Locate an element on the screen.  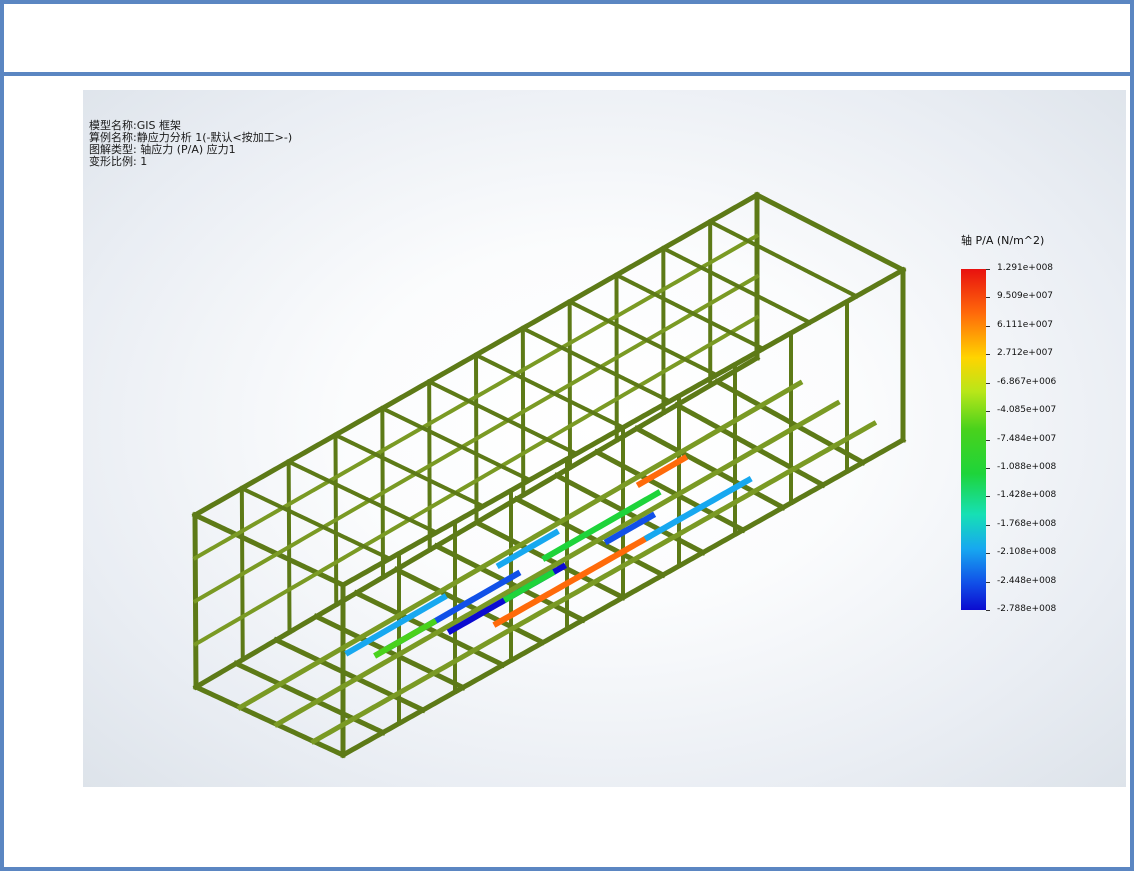
legend-colorbar is located at coordinates (973, 439).